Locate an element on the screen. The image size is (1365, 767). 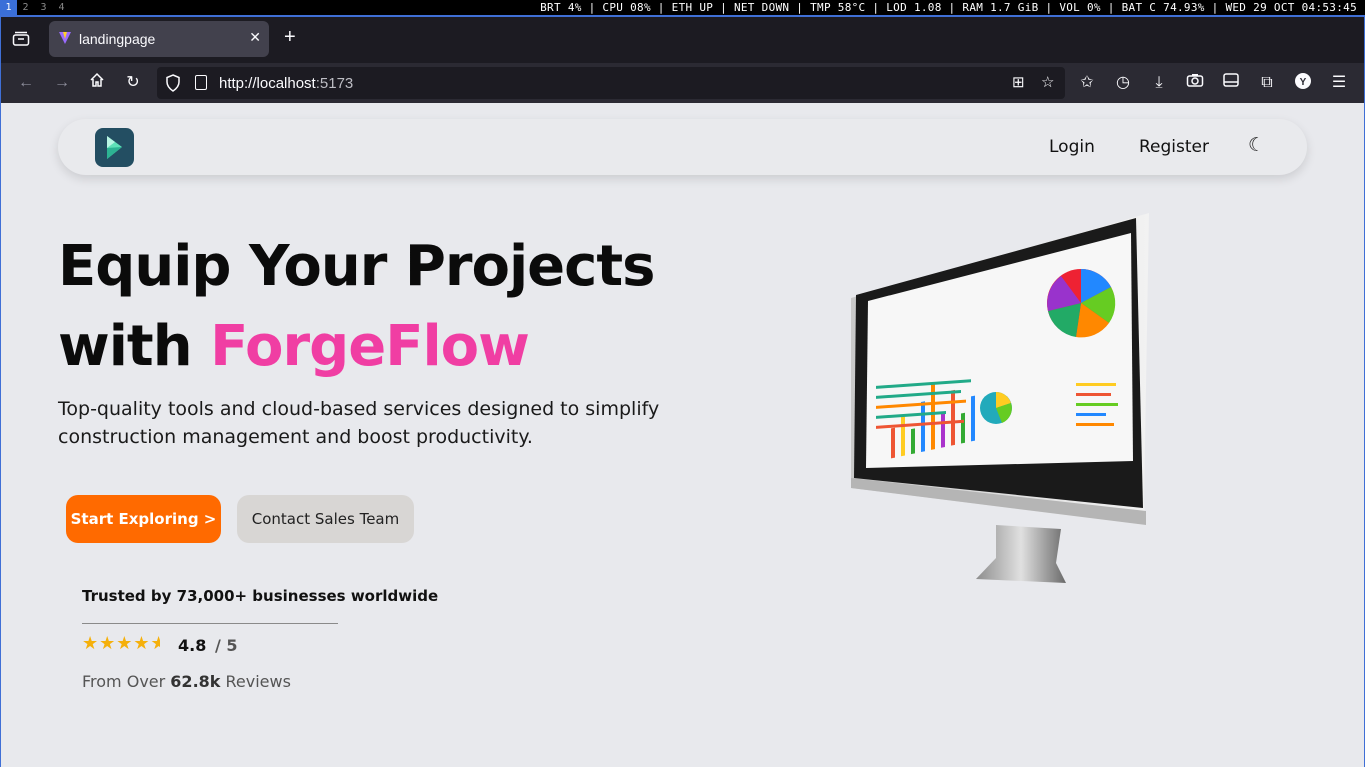
dashboard-monitor-image is located at coordinates (1000, 398).